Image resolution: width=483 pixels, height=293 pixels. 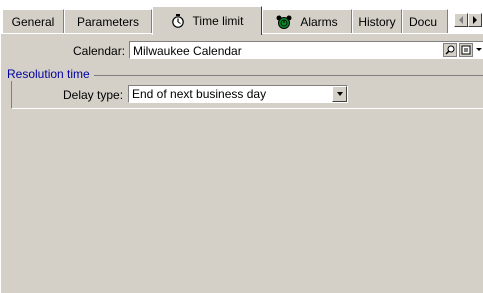 I want to click on delay-type-dropdown-button, so click(x=339, y=94).